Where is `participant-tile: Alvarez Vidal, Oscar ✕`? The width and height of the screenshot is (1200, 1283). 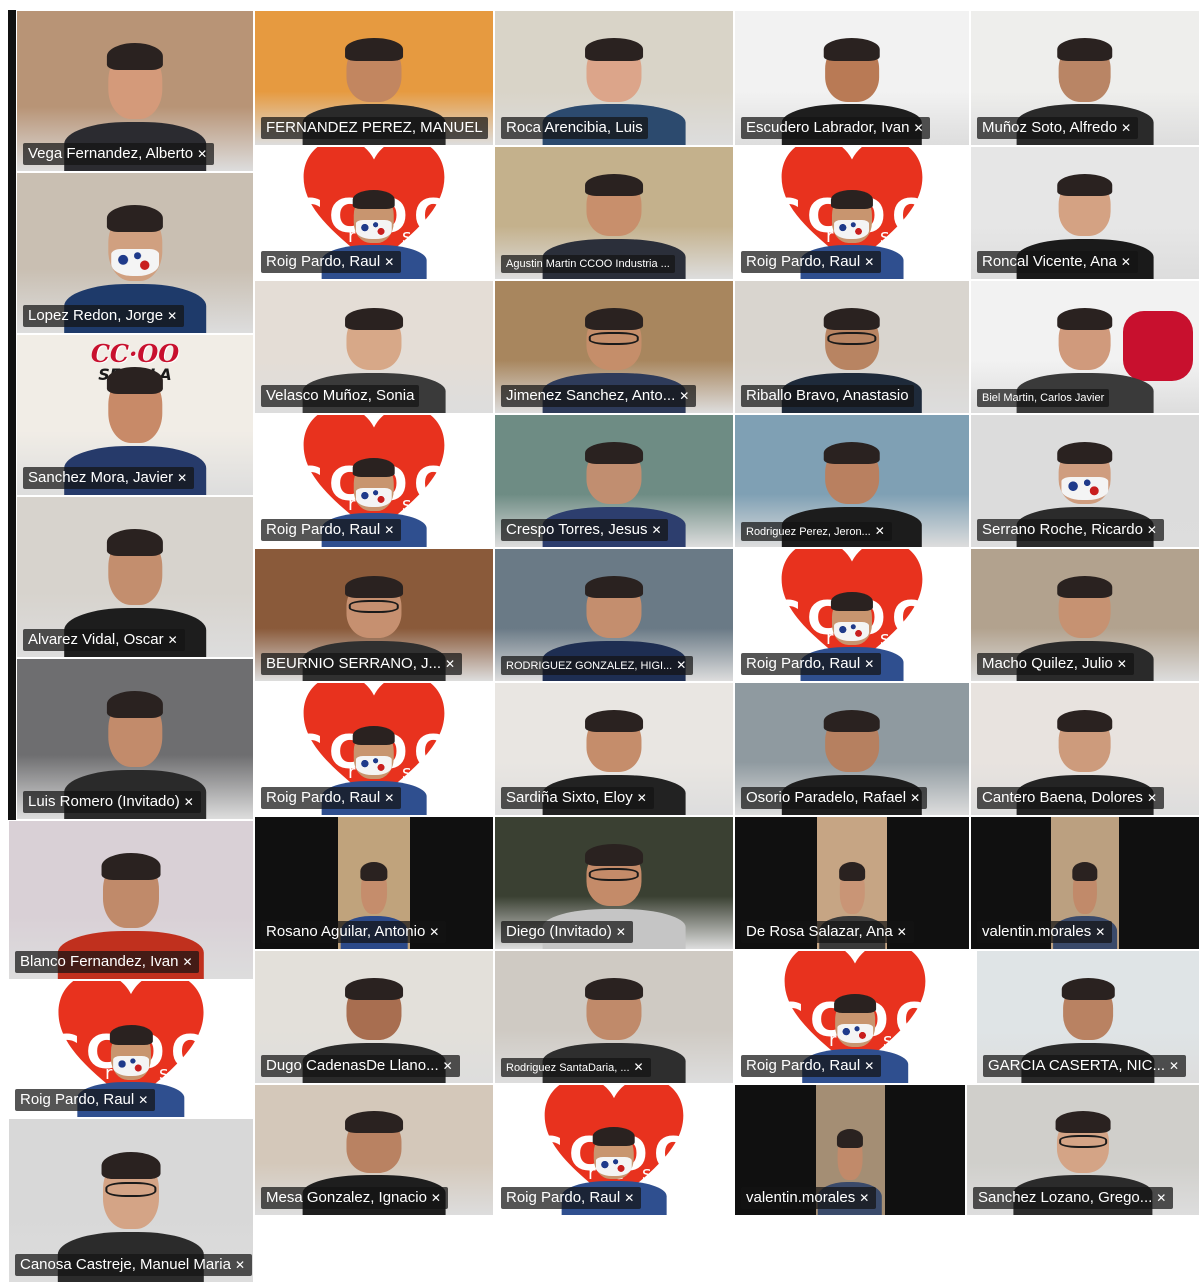
participant-tile: Alvarez Vidal, Oscar ✕ is located at coordinates (135, 577).